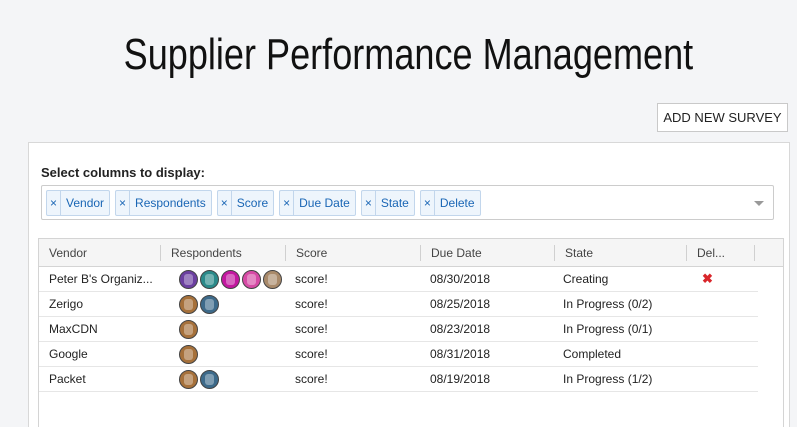  Describe the element at coordinates (68, 354) in the screenshot. I see `vendor-cell: Google` at that location.